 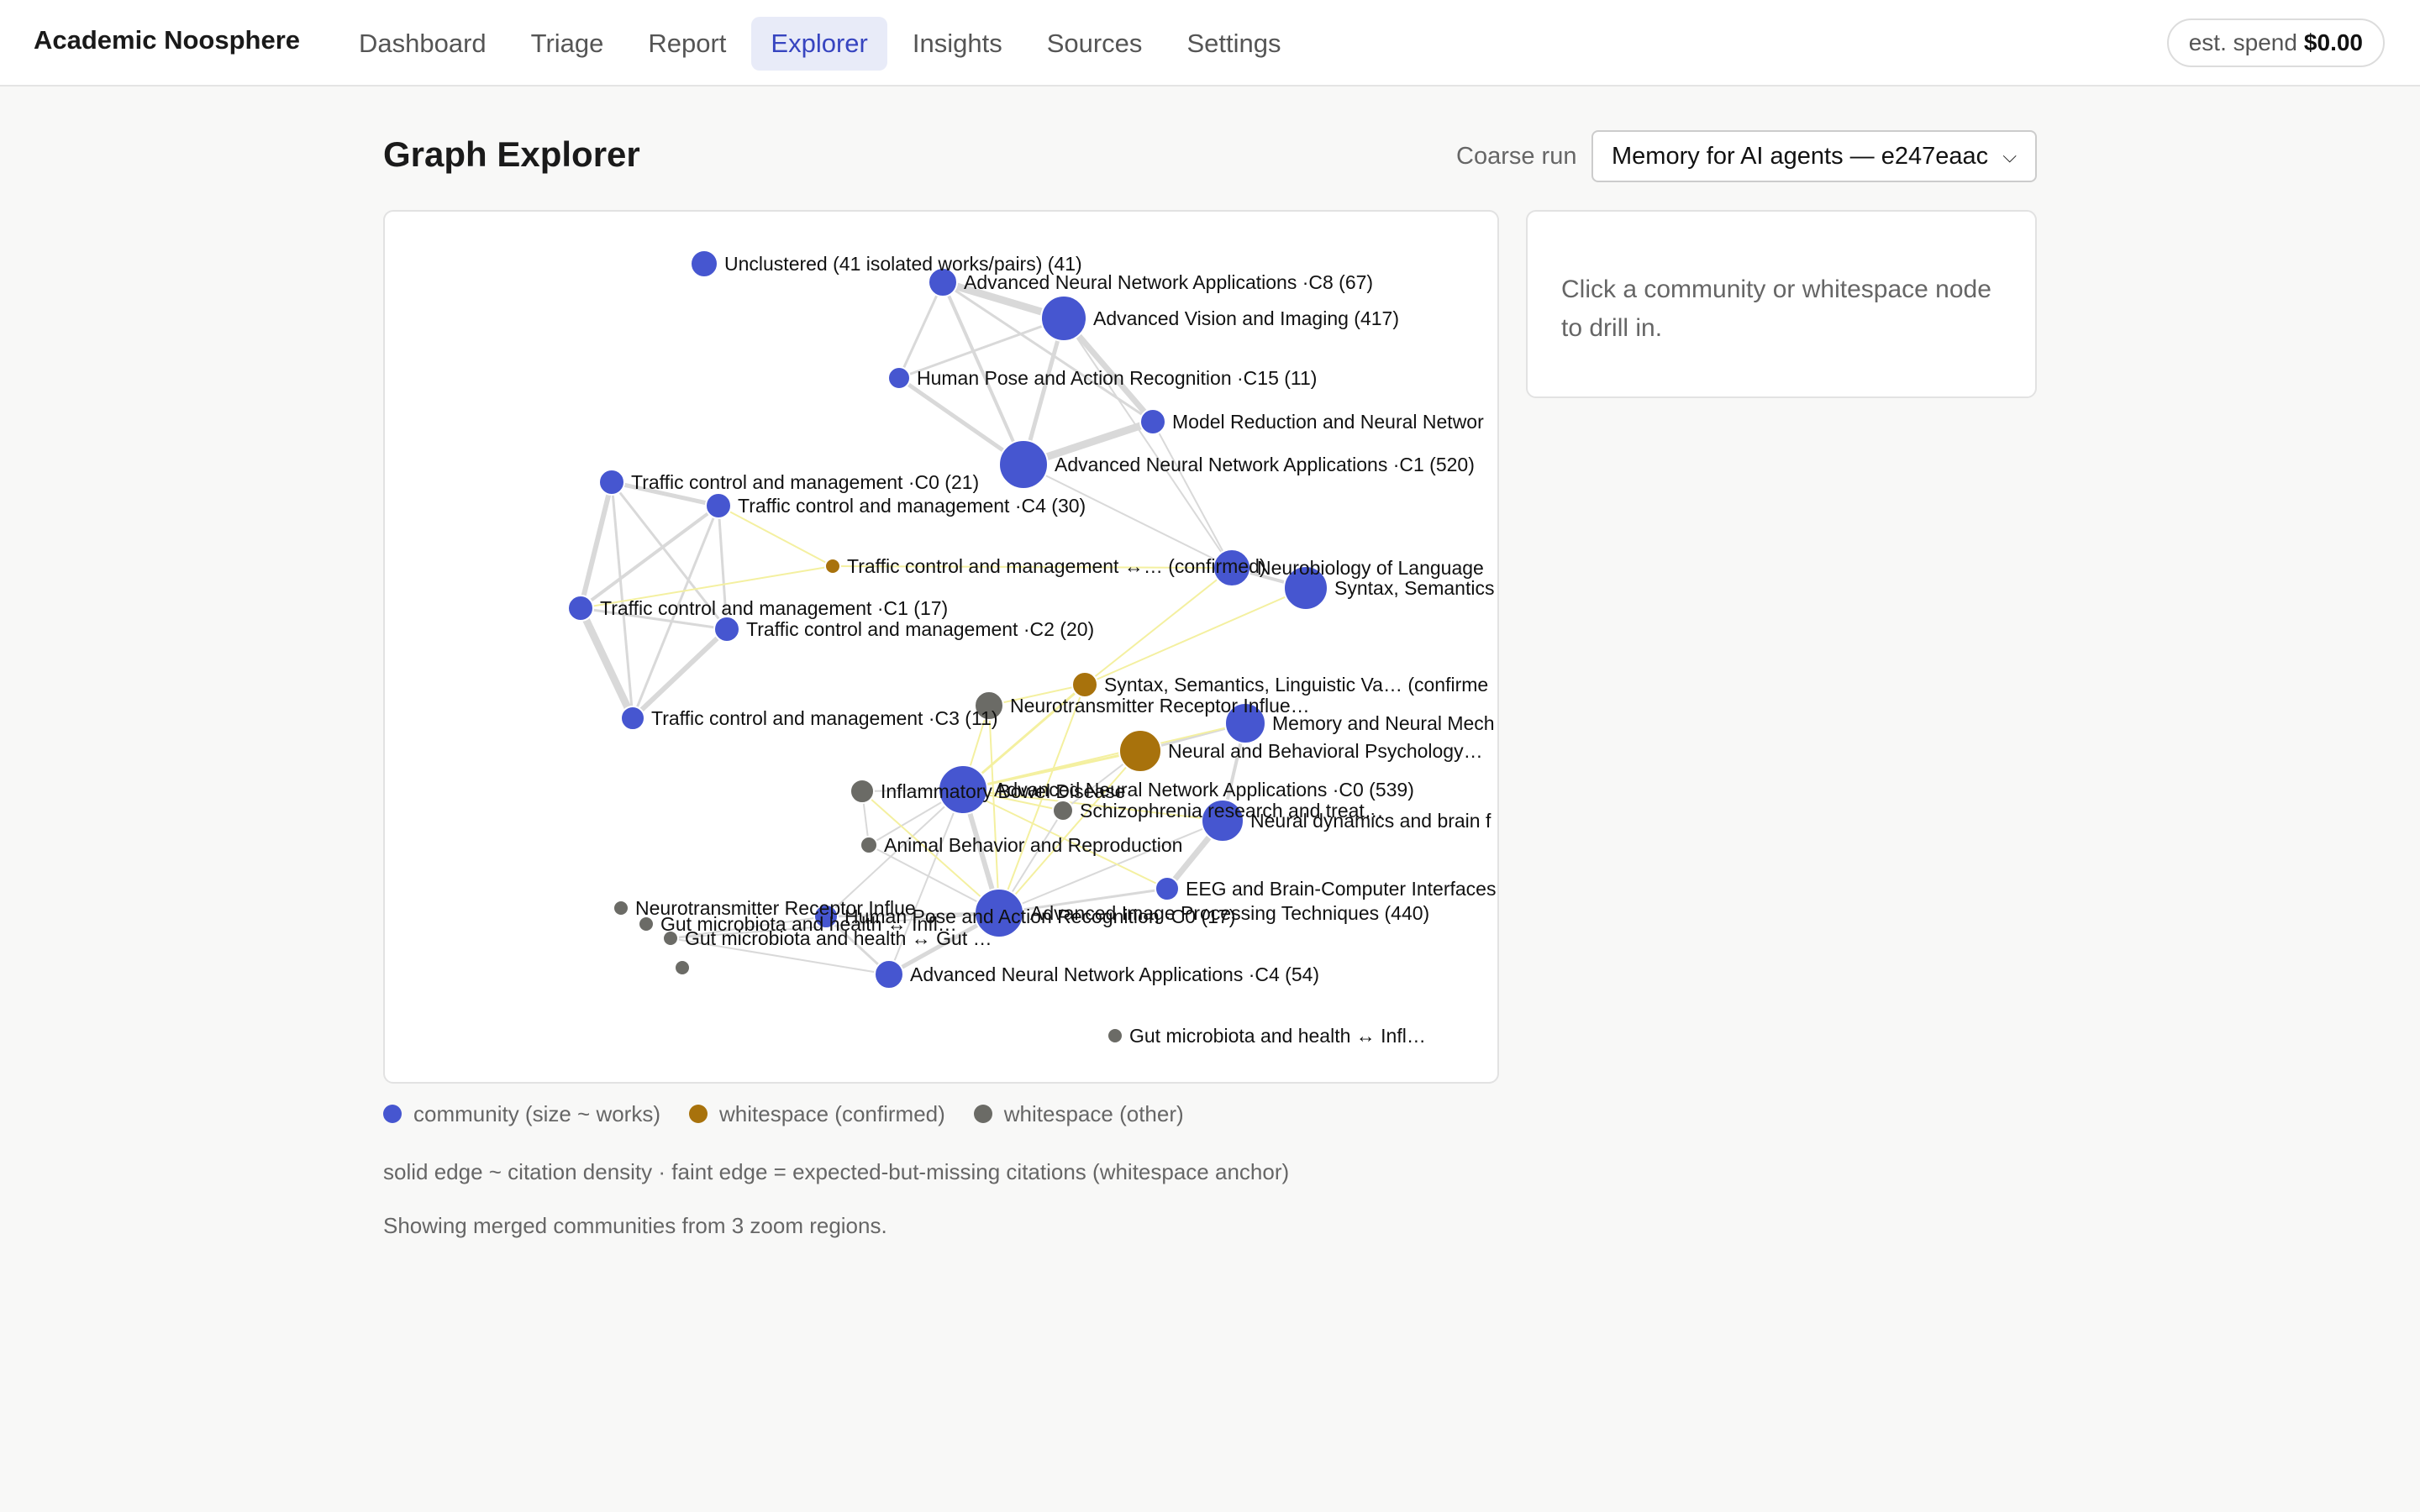 What do you see at coordinates (726, 629) in the screenshot?
I see `graph-node-tcm-c2` at bounding box center [726, 629].